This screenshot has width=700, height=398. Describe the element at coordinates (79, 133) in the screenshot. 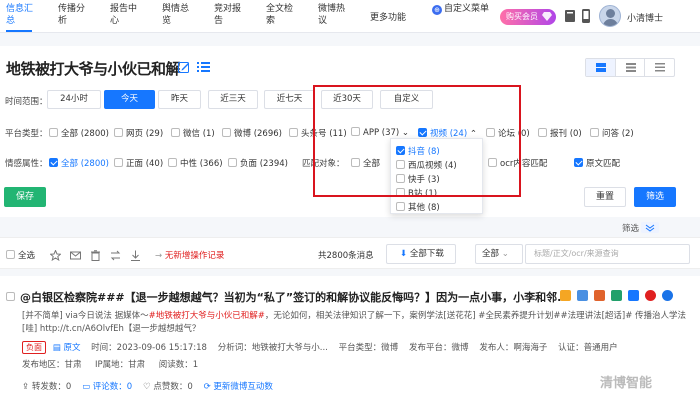

I see `platform-all-option: 全部 (2800)` at that location.